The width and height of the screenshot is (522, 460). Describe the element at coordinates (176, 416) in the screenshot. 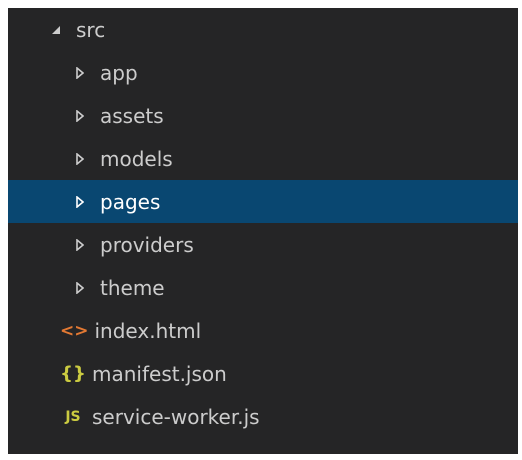

I see `file-label: service-worker.js` at that location.